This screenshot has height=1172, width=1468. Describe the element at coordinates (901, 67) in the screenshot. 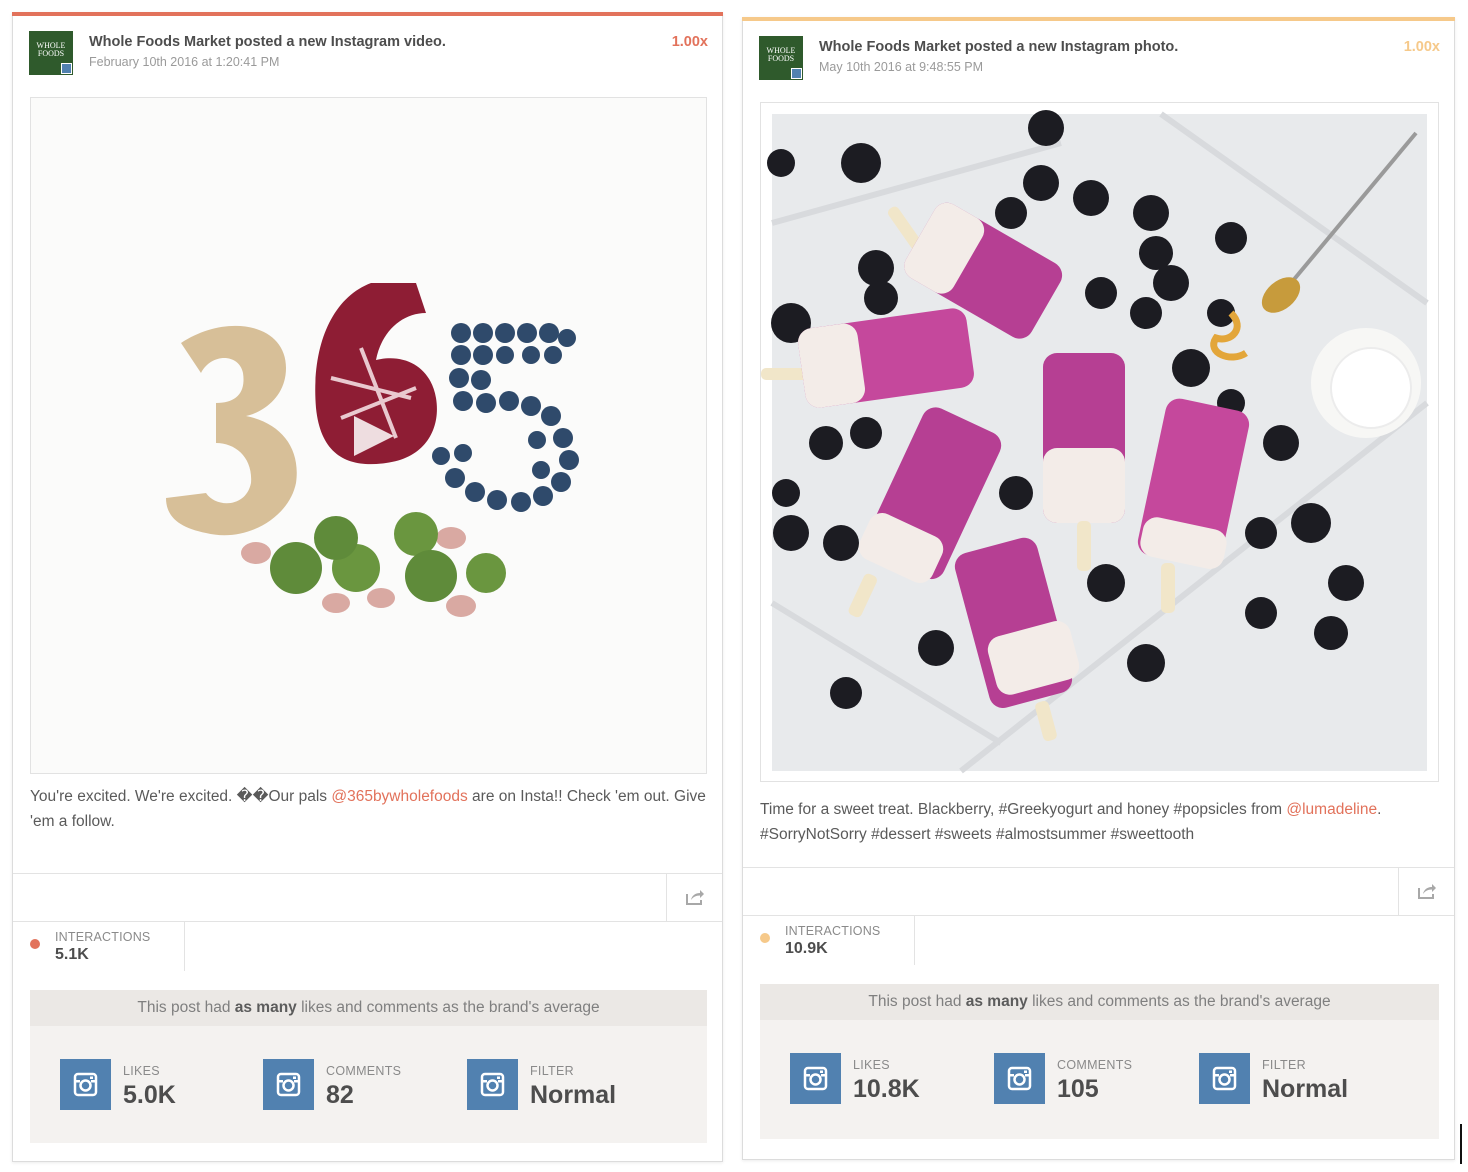

I see `post-timestamp: May 10th 2016 at 9:48:55 PM` at that location.